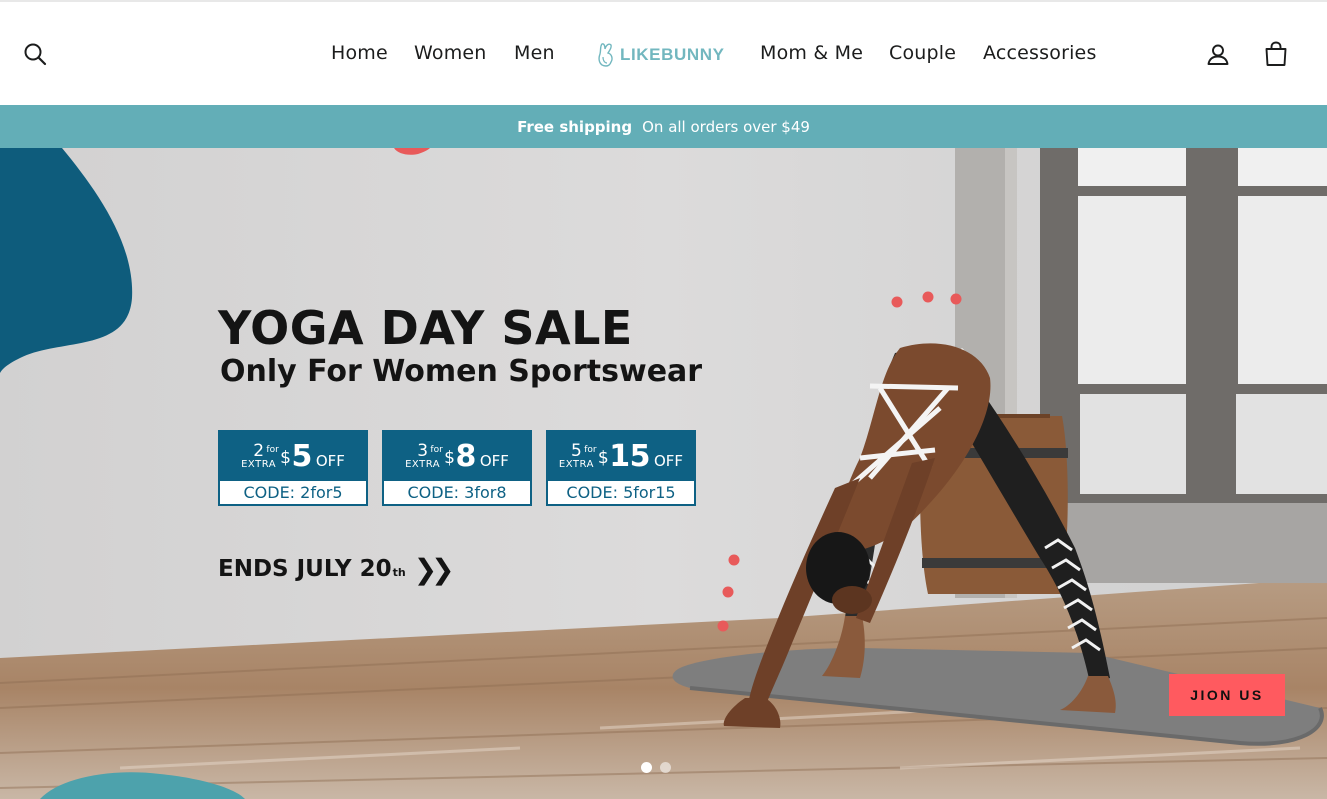 Image resolution: width=1327 pixels, height=799 pixels. I want to click on nav-mom-and-me: Mom & Me, so click(811, 53).